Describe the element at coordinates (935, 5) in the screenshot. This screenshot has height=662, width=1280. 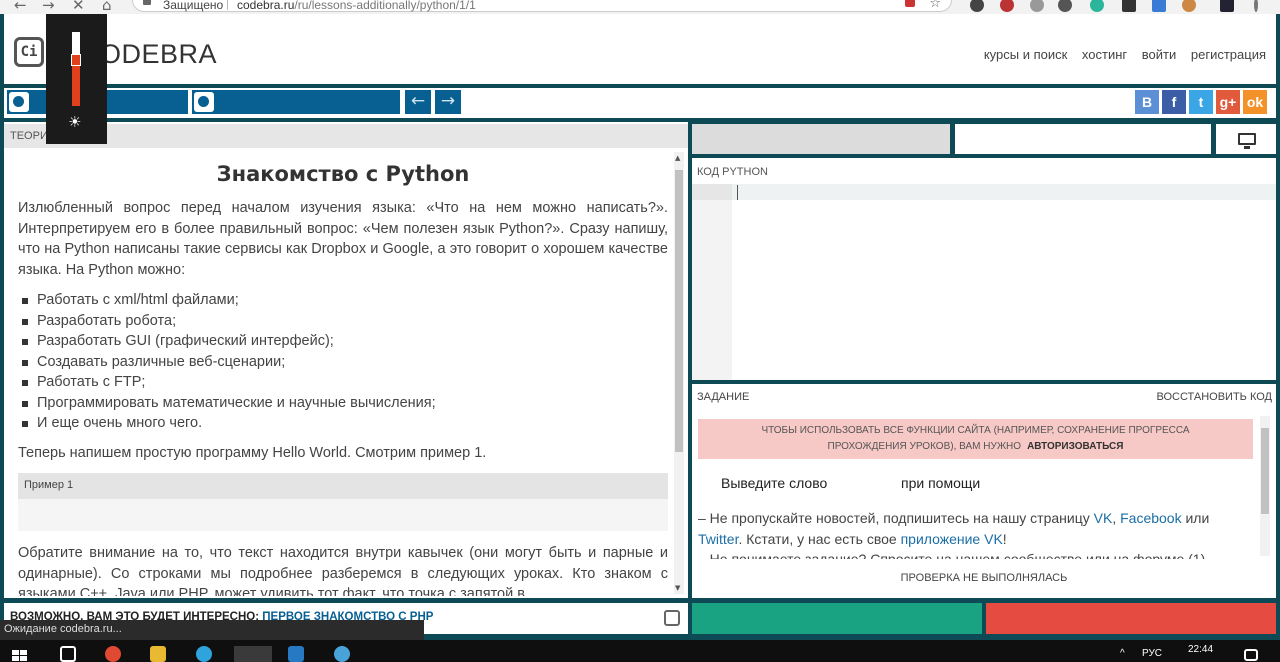
I see `star-icon: ☆` at that location.